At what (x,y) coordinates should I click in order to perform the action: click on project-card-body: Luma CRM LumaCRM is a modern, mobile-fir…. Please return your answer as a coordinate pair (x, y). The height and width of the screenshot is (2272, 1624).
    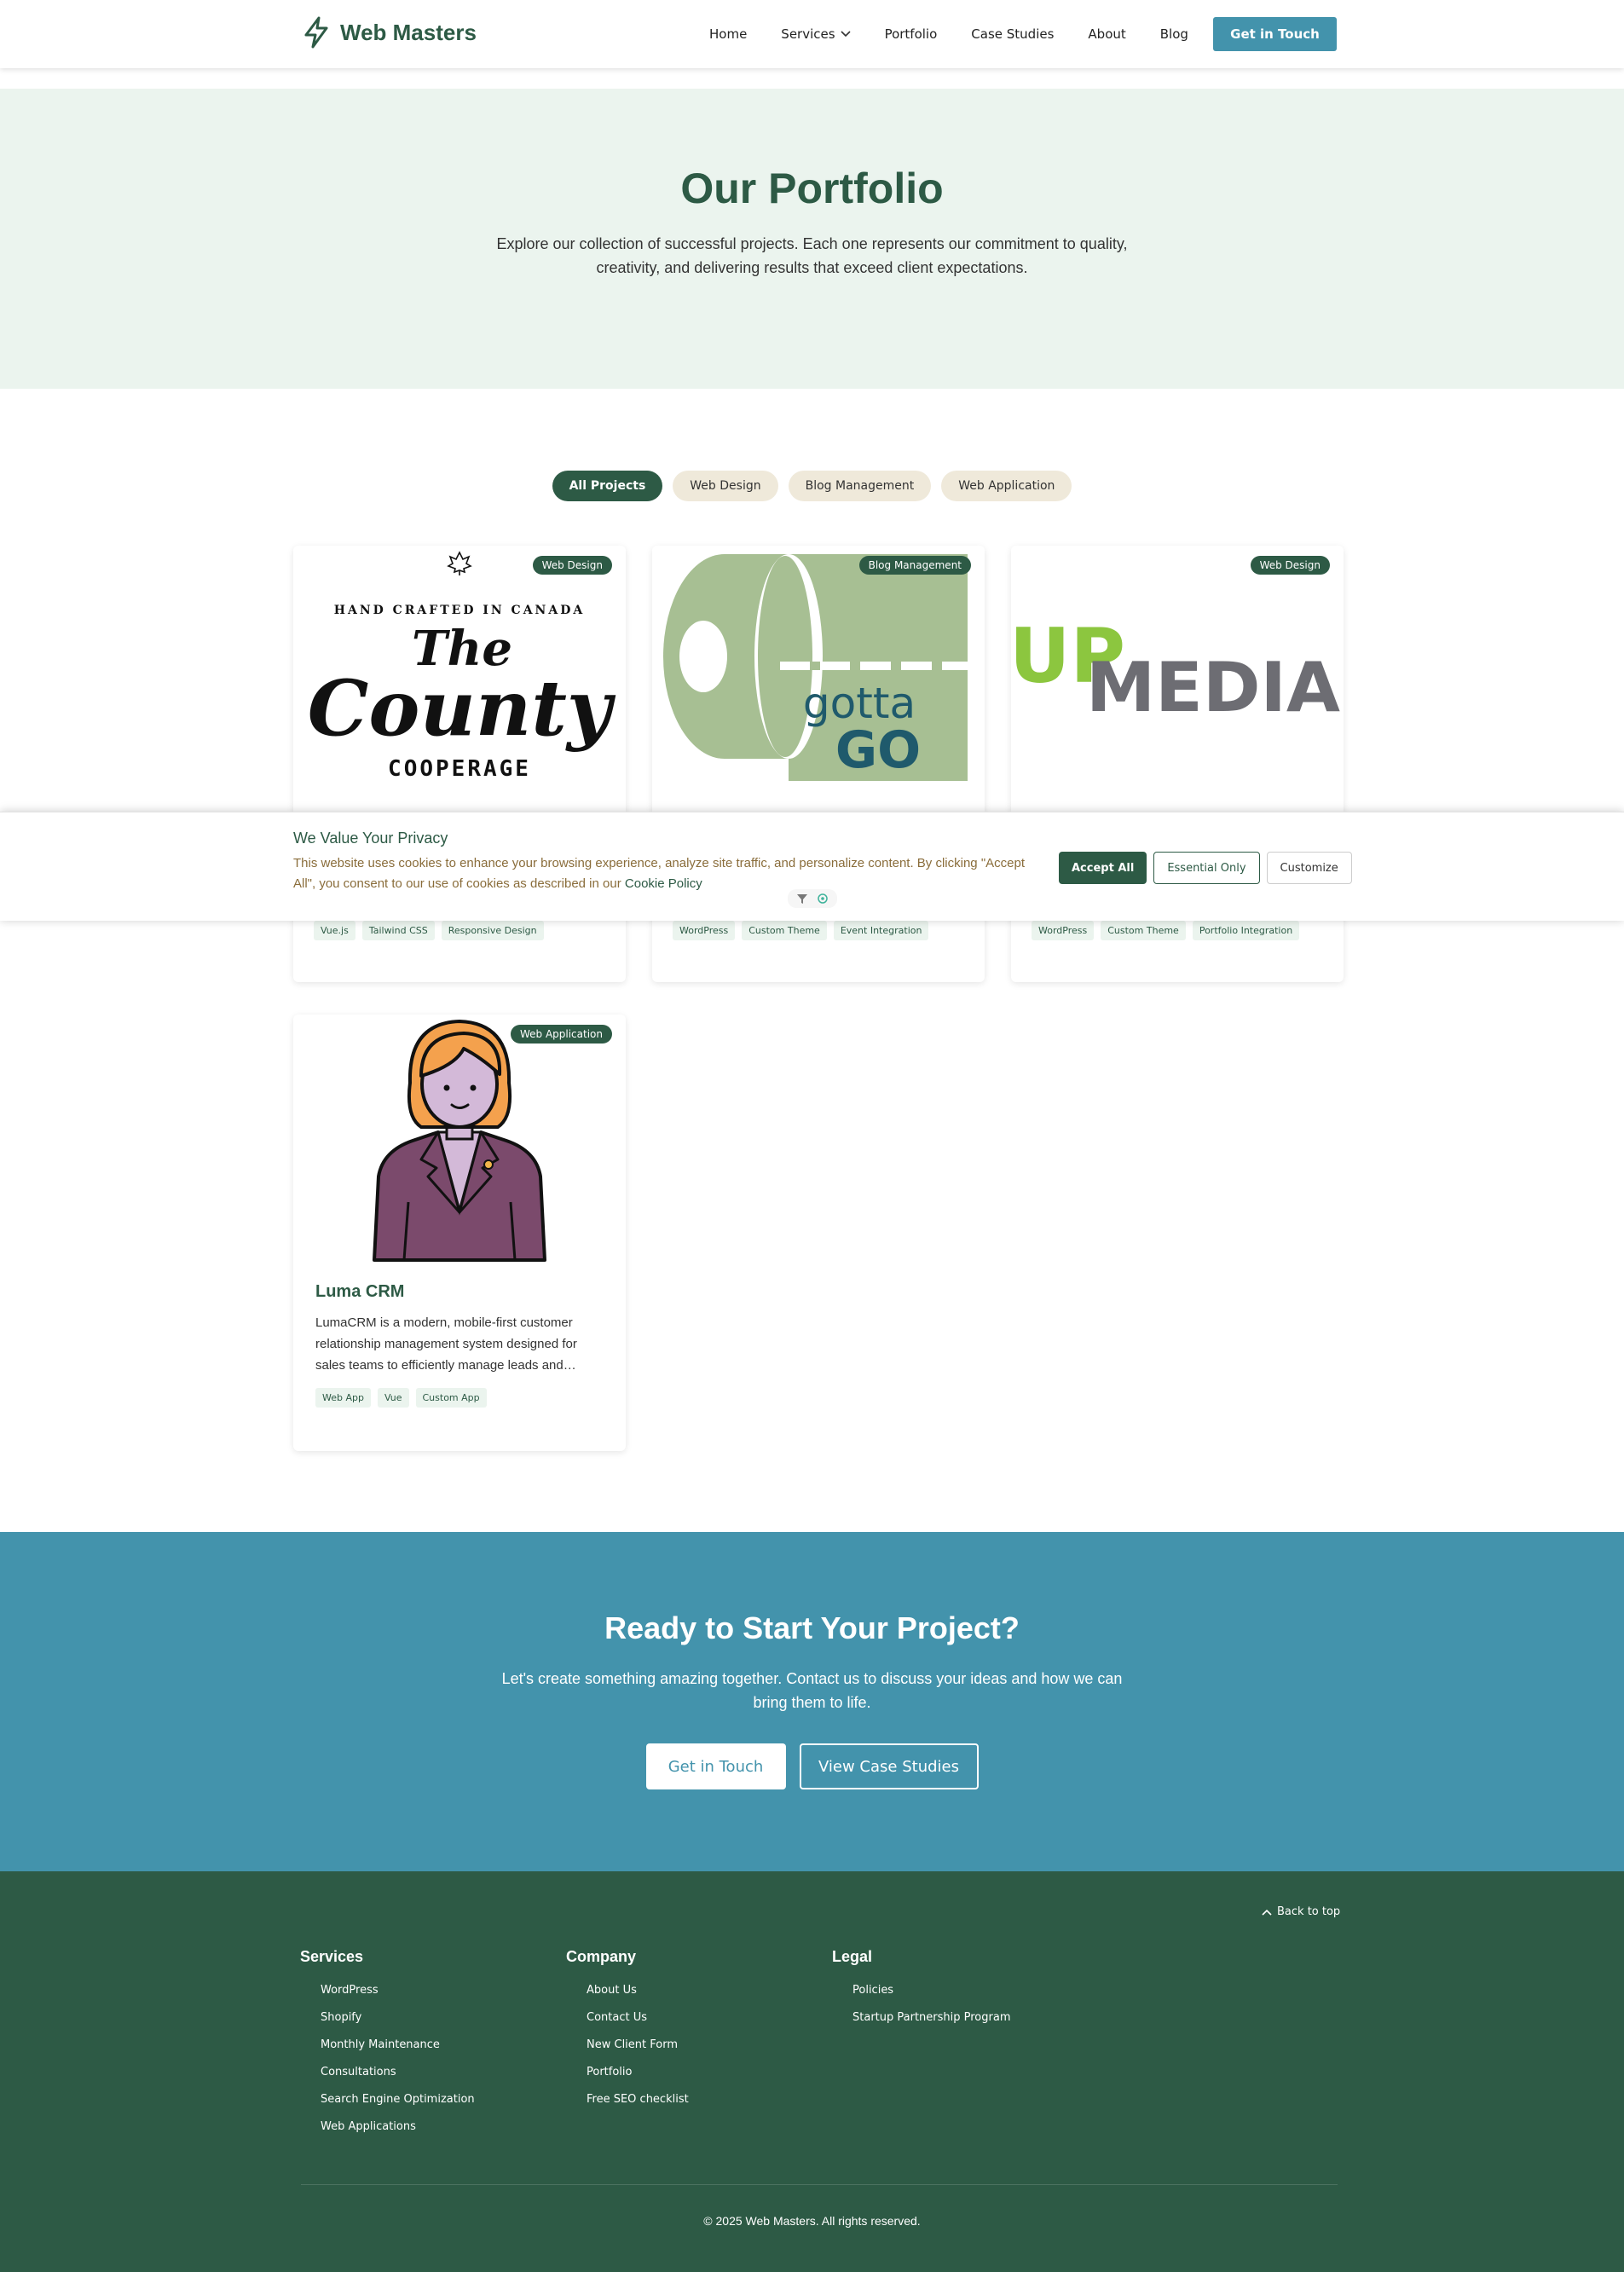
    Looking at the image, I should click on (459, 1345).